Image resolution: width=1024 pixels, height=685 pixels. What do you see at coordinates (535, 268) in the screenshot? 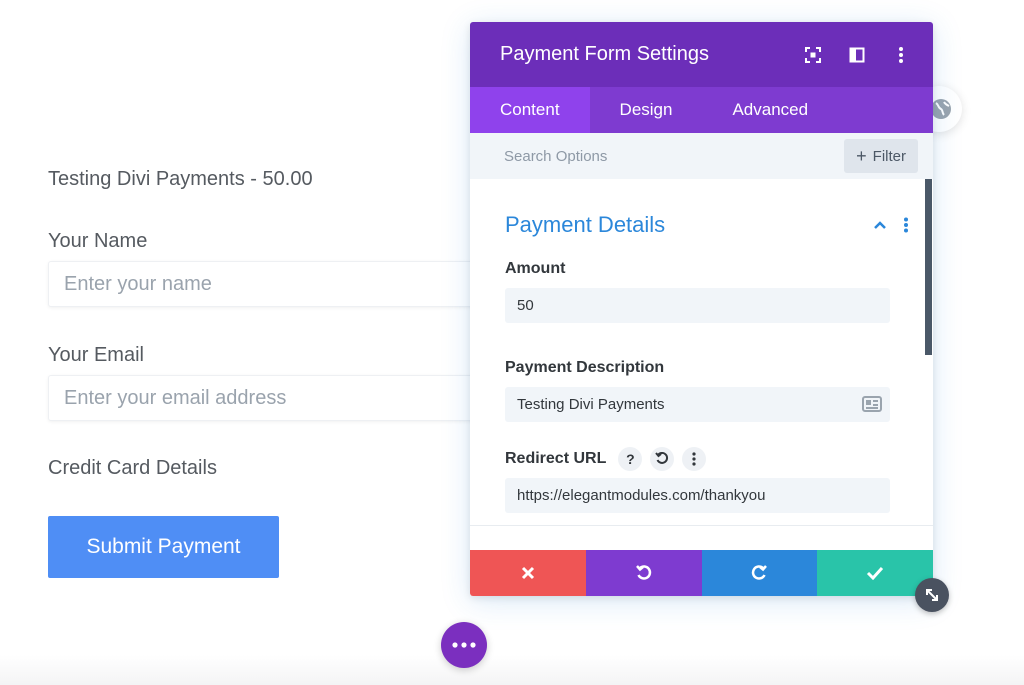
I see `amount-label: Amount` at bounding box center [535, 268].